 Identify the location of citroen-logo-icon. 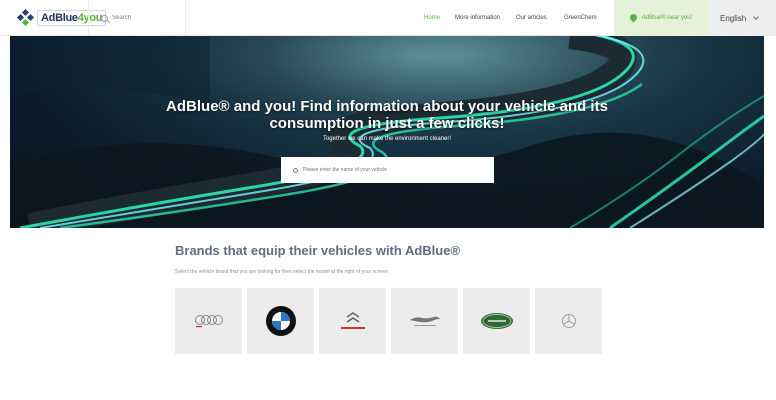
(352, 320).